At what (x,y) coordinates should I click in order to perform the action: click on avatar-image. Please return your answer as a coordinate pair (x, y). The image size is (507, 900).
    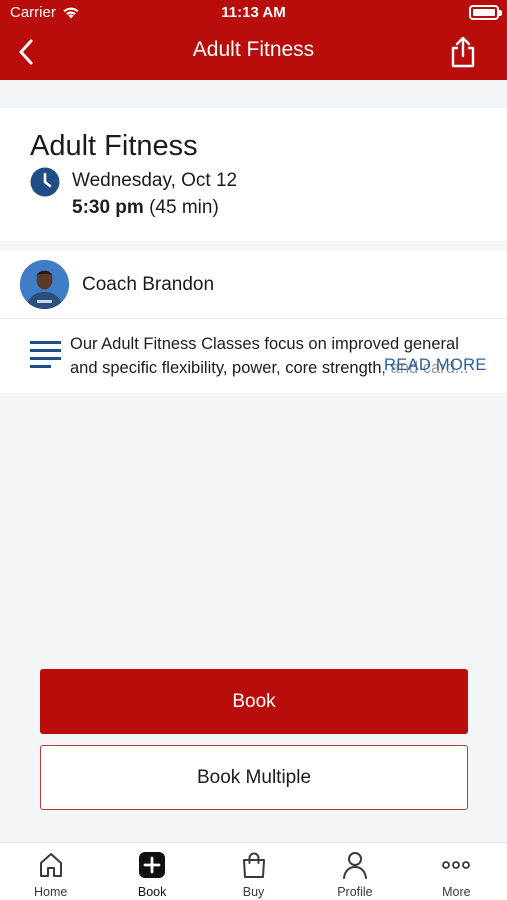
    Looking at the image, I should click on (44, 284).